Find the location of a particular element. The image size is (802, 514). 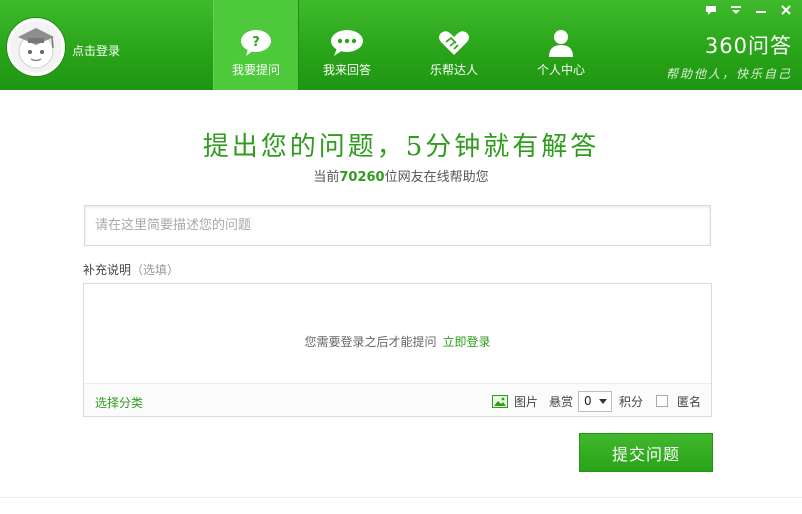

reward-label: 悬赏 is located at coordinates (560, 401).